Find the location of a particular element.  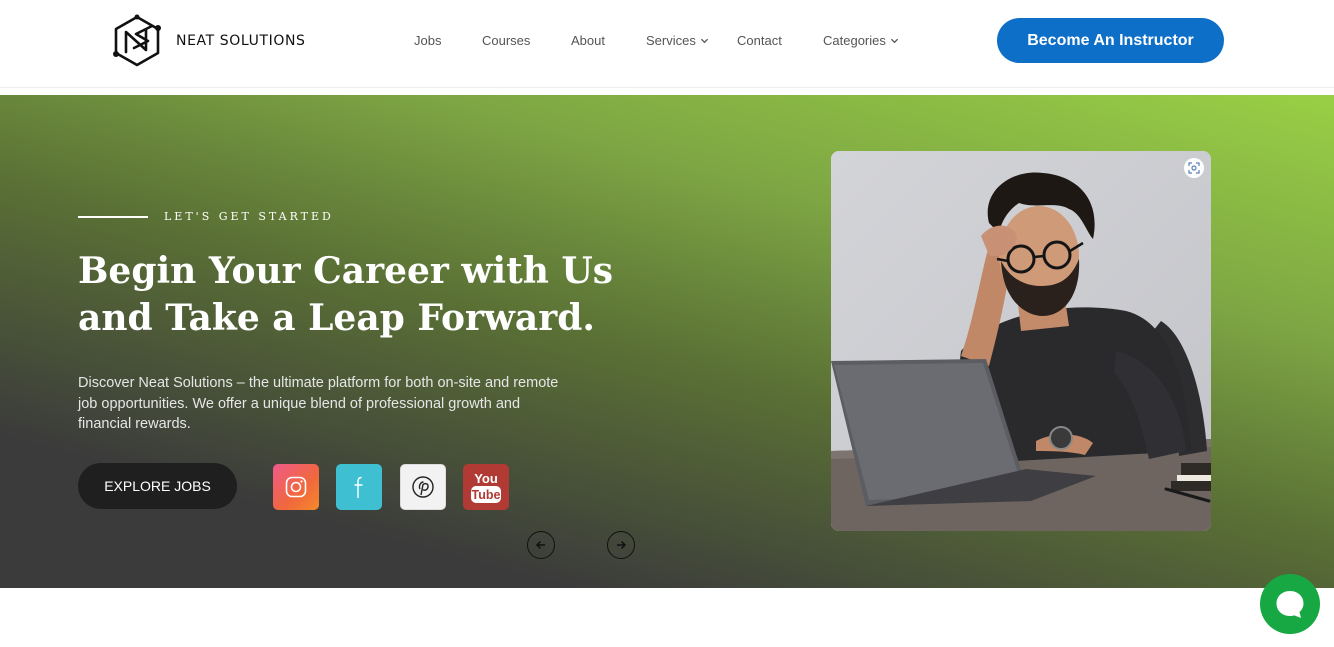

nav-item-courses: Courses is located at coordinates (506, 40).